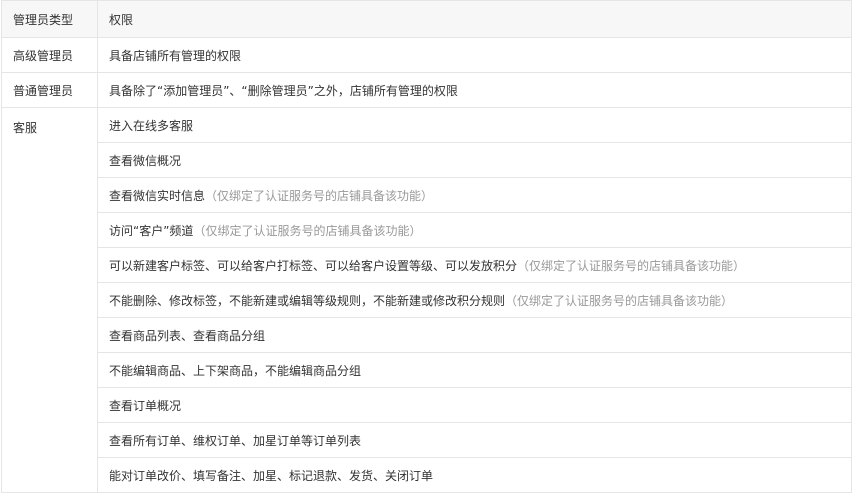 The image size is (856, 497). Describe the element at coordinates (145, 160) in the screenshot. I see `permission-text: 查看微信概况` at that location.